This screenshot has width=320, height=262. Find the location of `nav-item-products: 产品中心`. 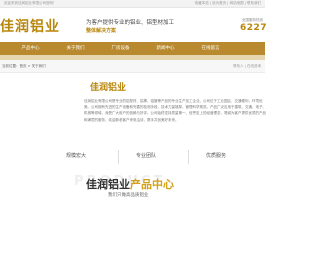

nav-item-products: 产品中心 is located at coordinates (30, 48).